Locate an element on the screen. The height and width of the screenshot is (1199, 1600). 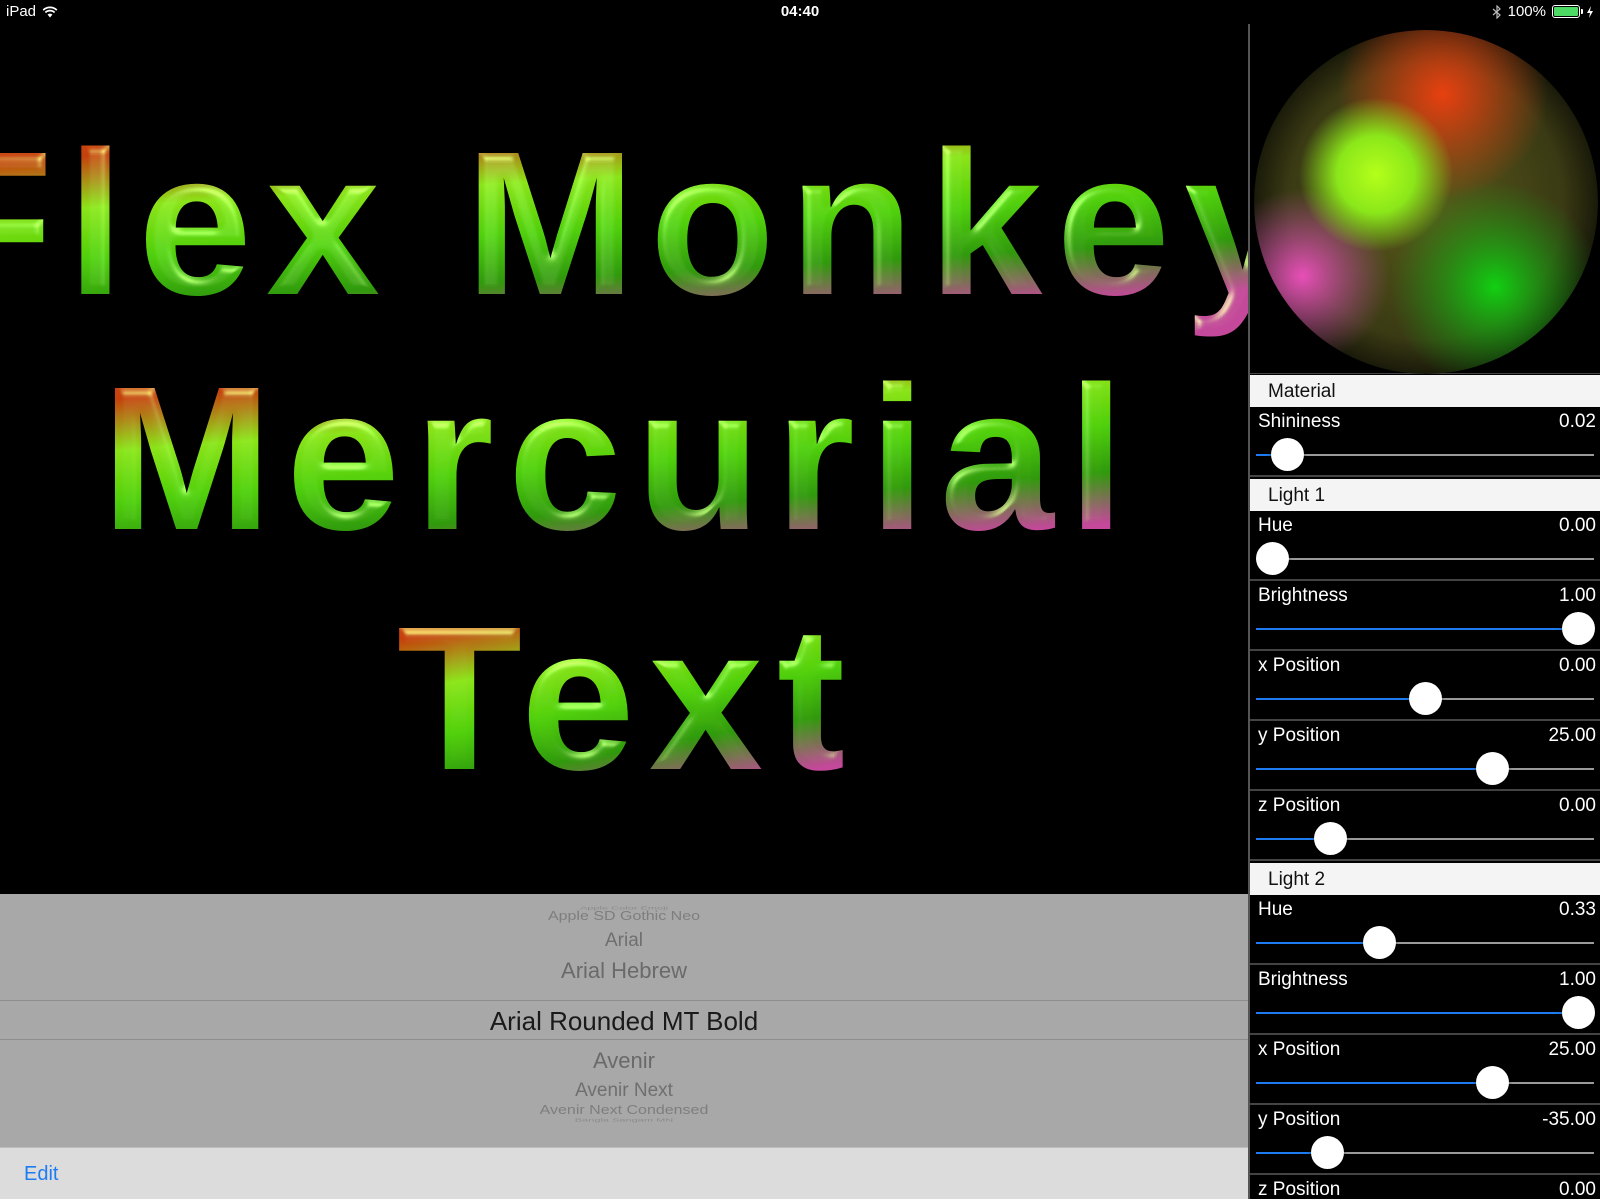
status-time: 04:40 is located at coordinates (800, 11).